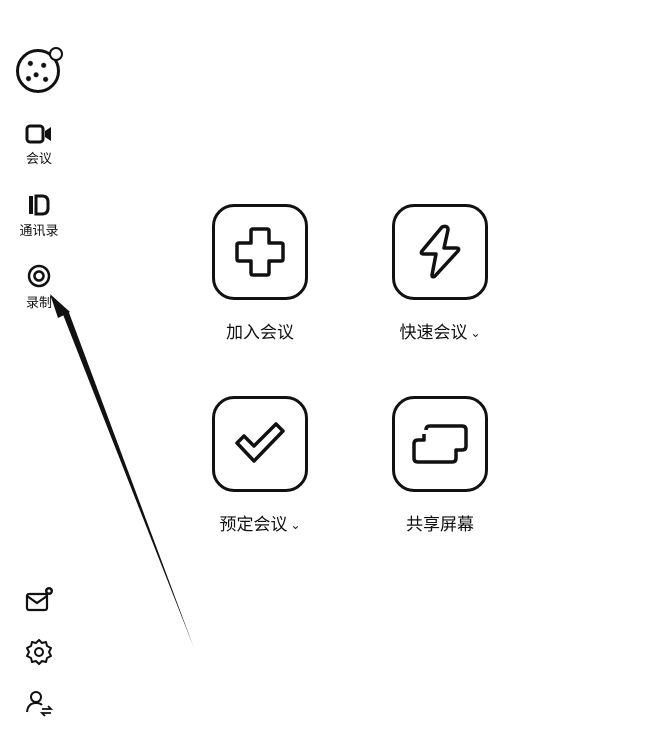  Describe the element at coordinates (39, 145) in the screenshot. I see `sidebar-item-meeting: 会议` at that location.